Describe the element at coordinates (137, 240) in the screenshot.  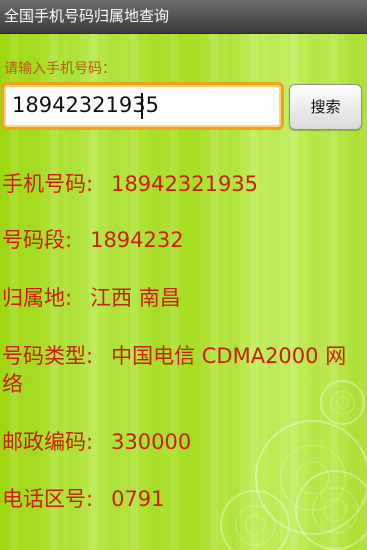
I see `number-segment-value: 1894232` at that location.